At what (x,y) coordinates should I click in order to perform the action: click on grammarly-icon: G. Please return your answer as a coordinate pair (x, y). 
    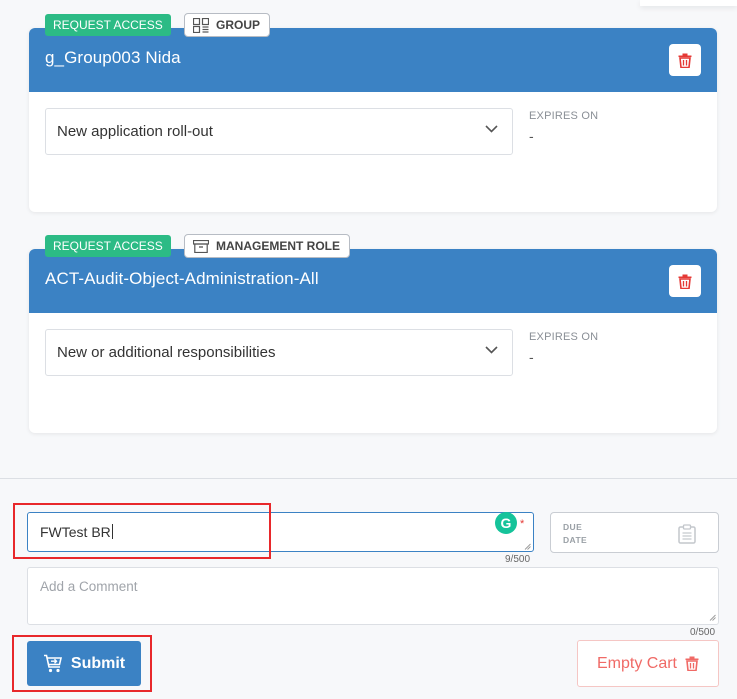
    Looking at the image, I should click on (506, 523).